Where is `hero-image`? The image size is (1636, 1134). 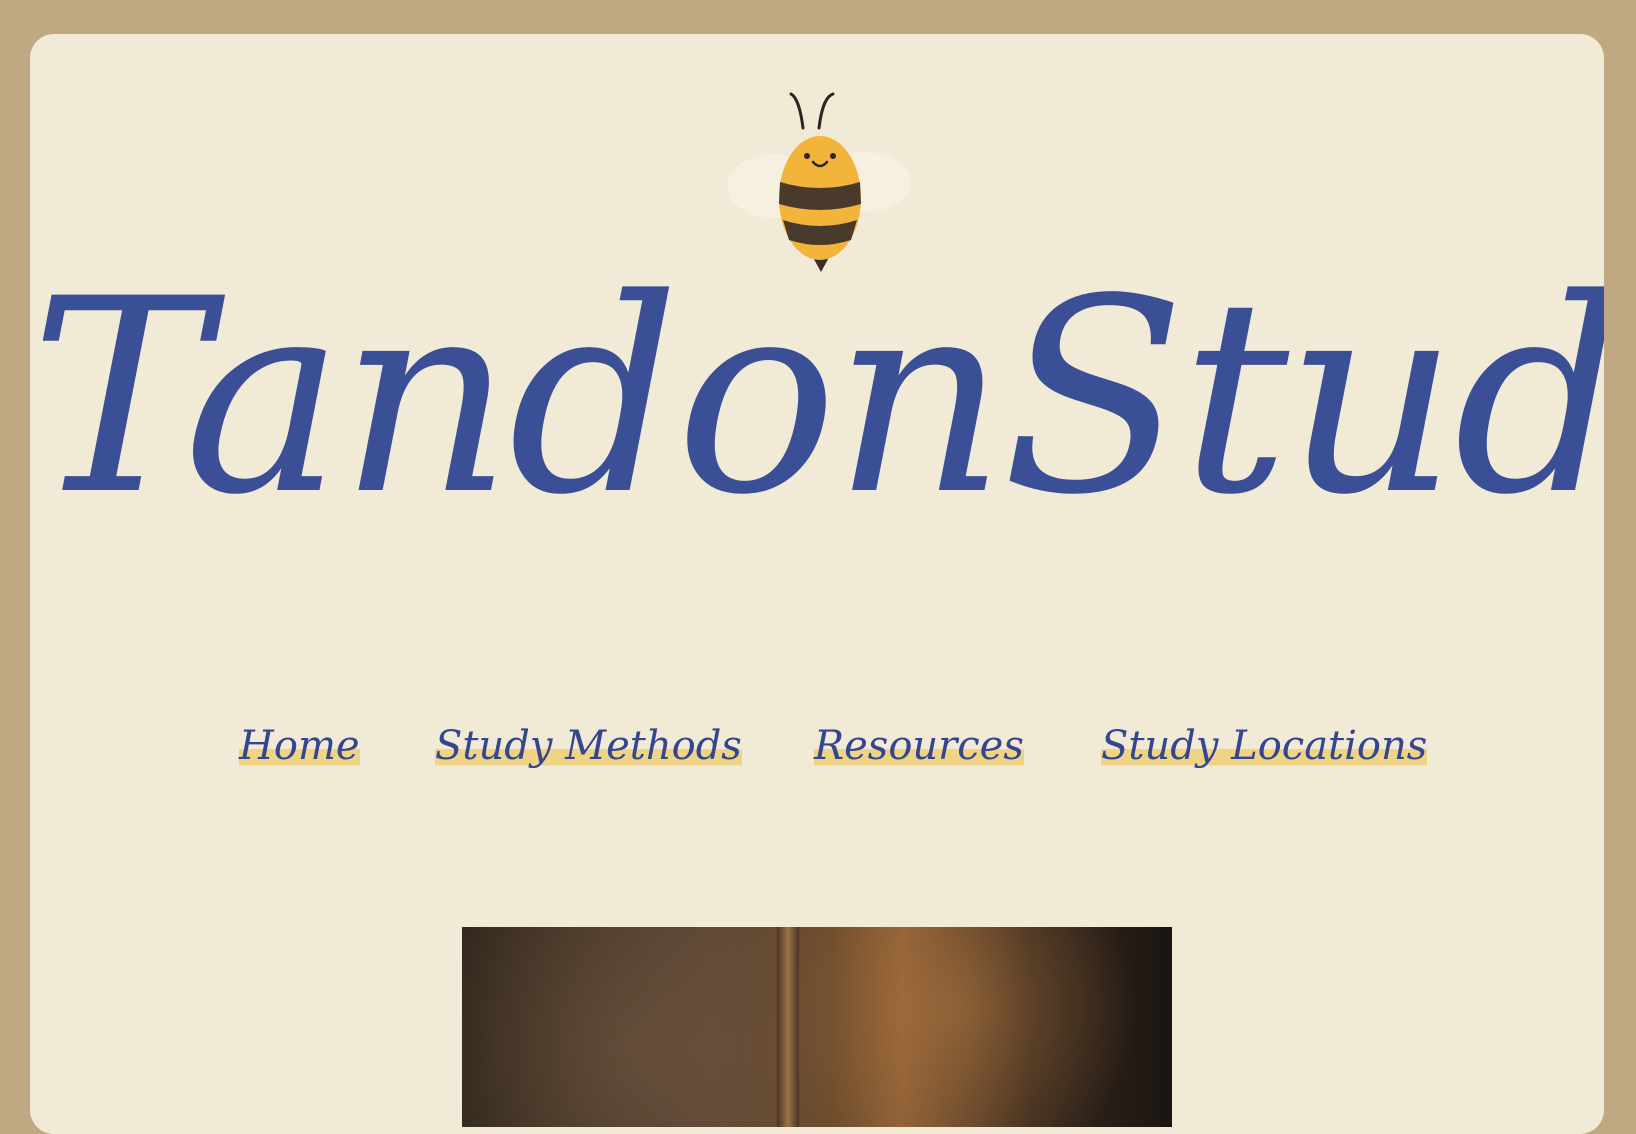 hero-image is located at coordinates (817, 1027).